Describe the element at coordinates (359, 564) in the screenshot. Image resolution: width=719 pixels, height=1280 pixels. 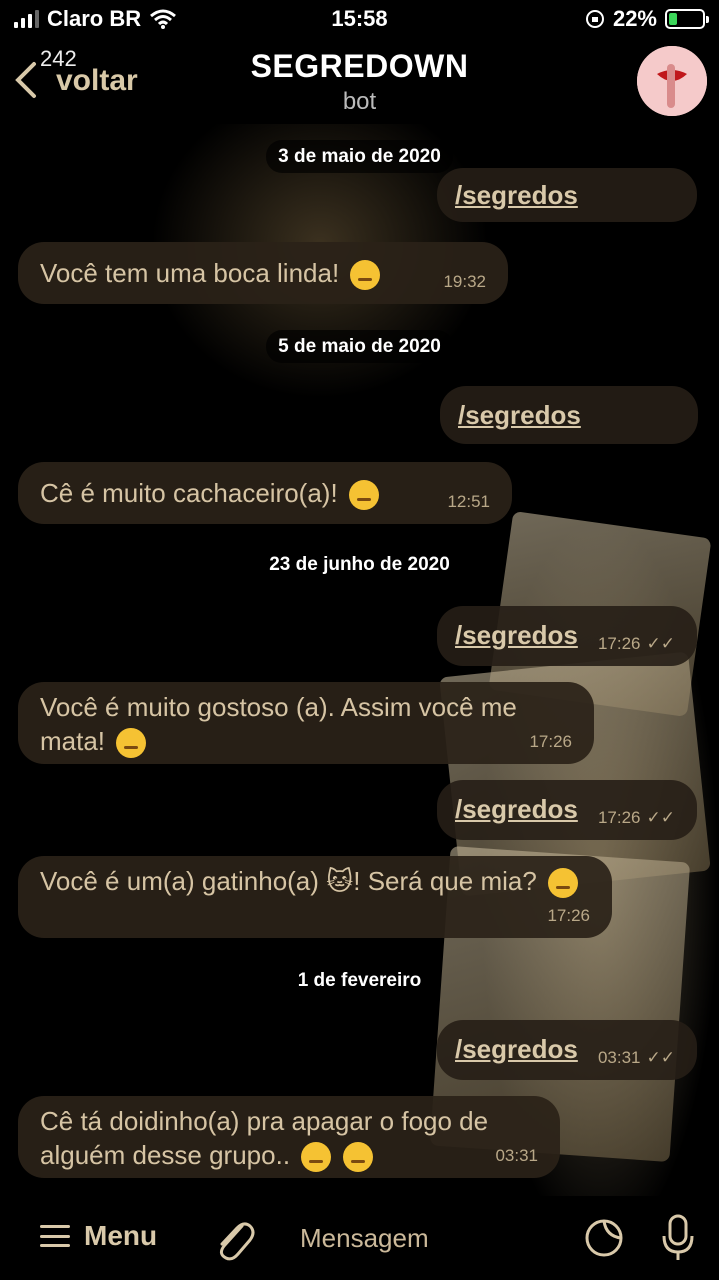
I see `date-separator: 23 de junho de 2020` at that location.